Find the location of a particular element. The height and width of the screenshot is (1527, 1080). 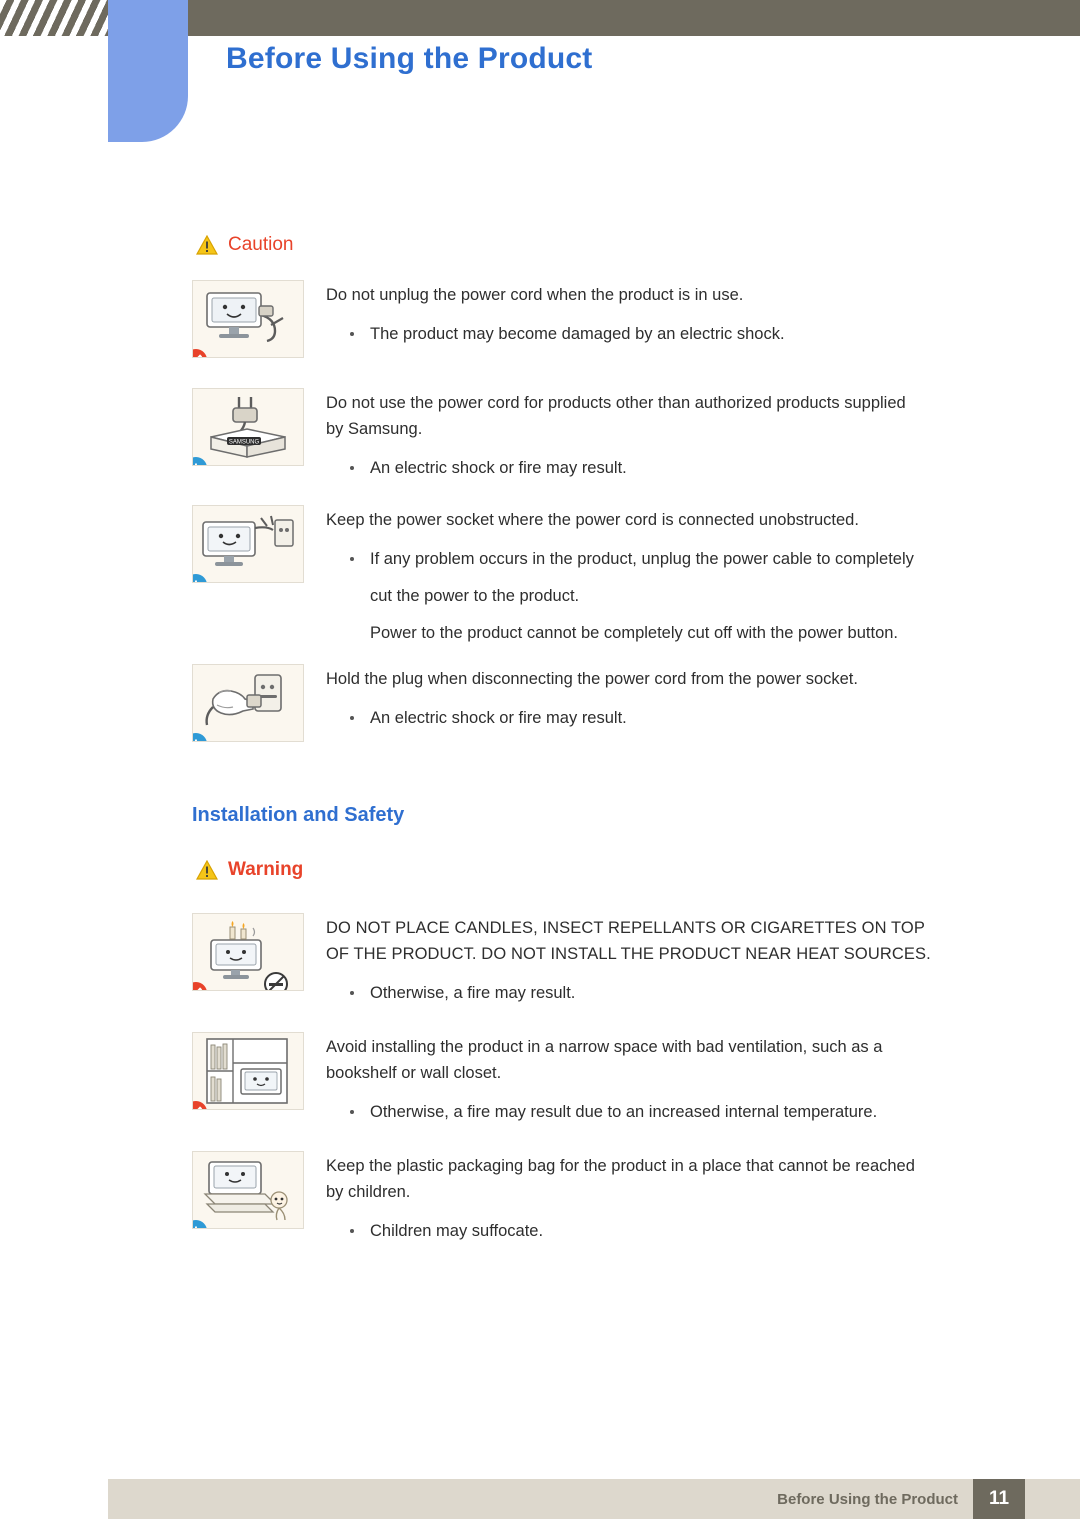

illustration-monitor-socket is located at coordinates (248, 544).